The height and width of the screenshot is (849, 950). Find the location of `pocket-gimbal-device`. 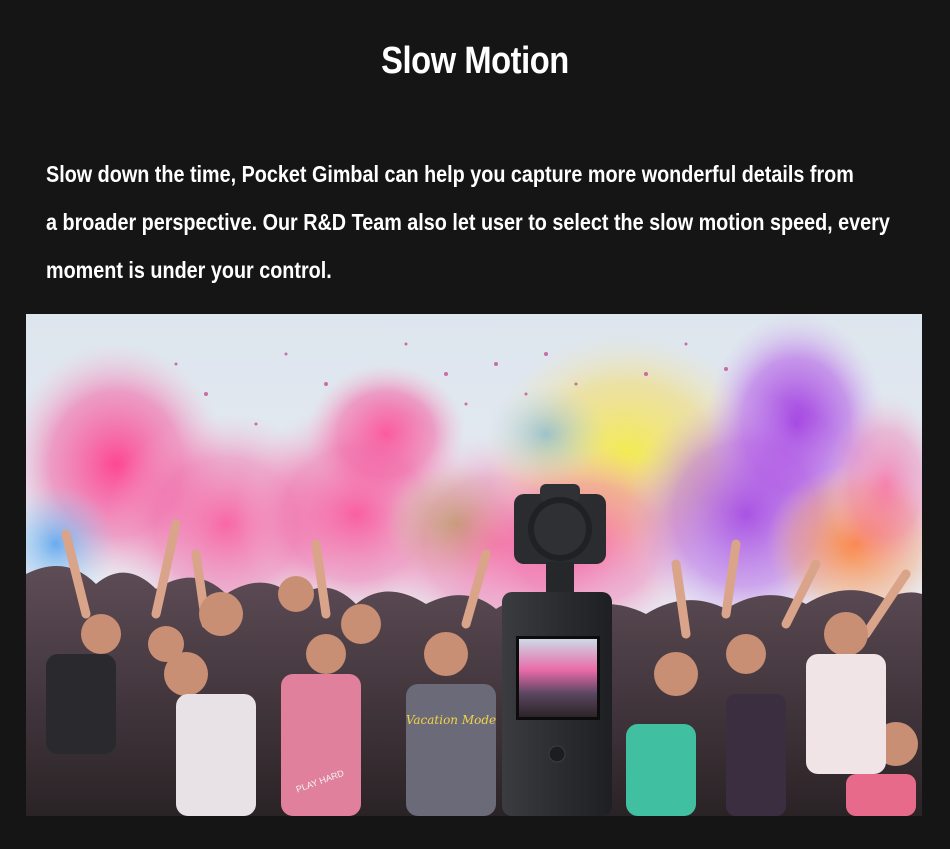

pocket-gimbal-device is located at coordinates (557, 650).